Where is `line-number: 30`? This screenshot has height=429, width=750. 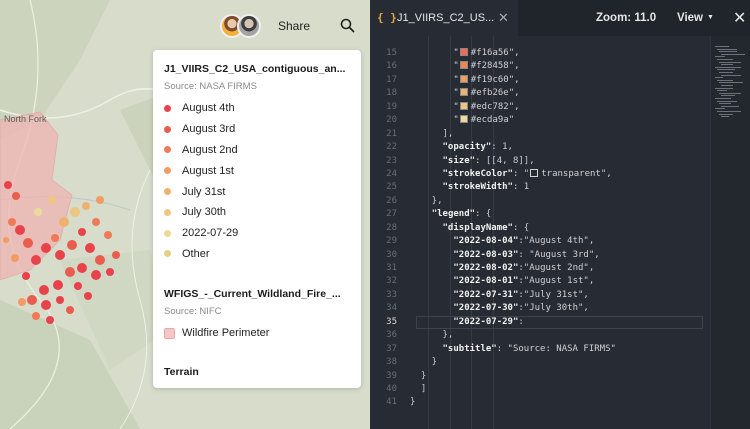 line-number: 30 is located at coordinates (391, 254).